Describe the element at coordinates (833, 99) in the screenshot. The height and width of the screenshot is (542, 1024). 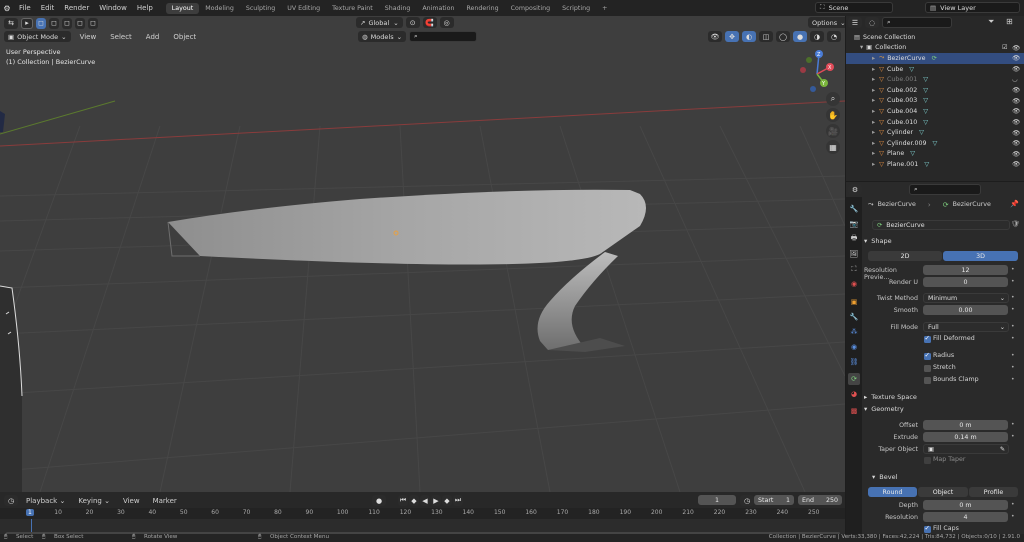
I see `zoom-icon: ⌕` at that location.